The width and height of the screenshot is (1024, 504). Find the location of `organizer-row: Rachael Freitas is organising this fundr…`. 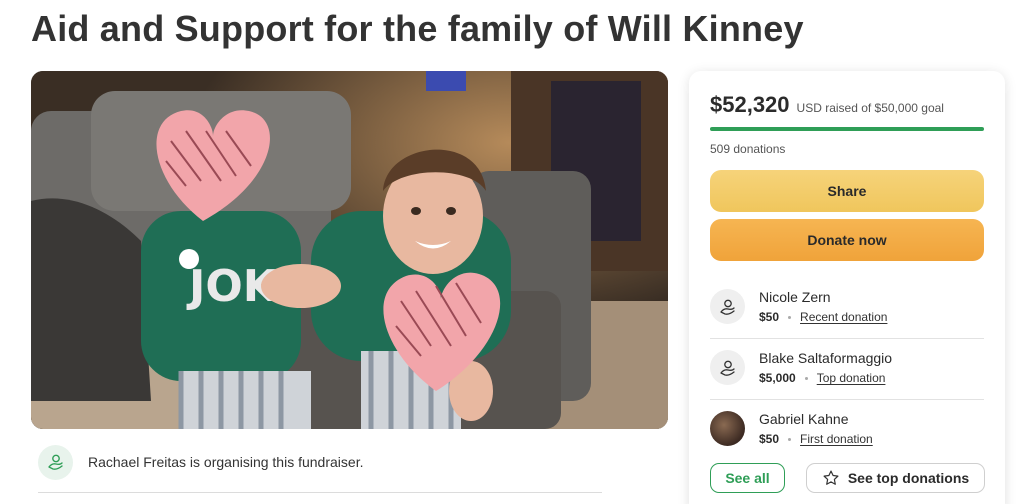

organizer-row: Rachael Freitas is organising this fundr… is located at coordinates (200, 462).